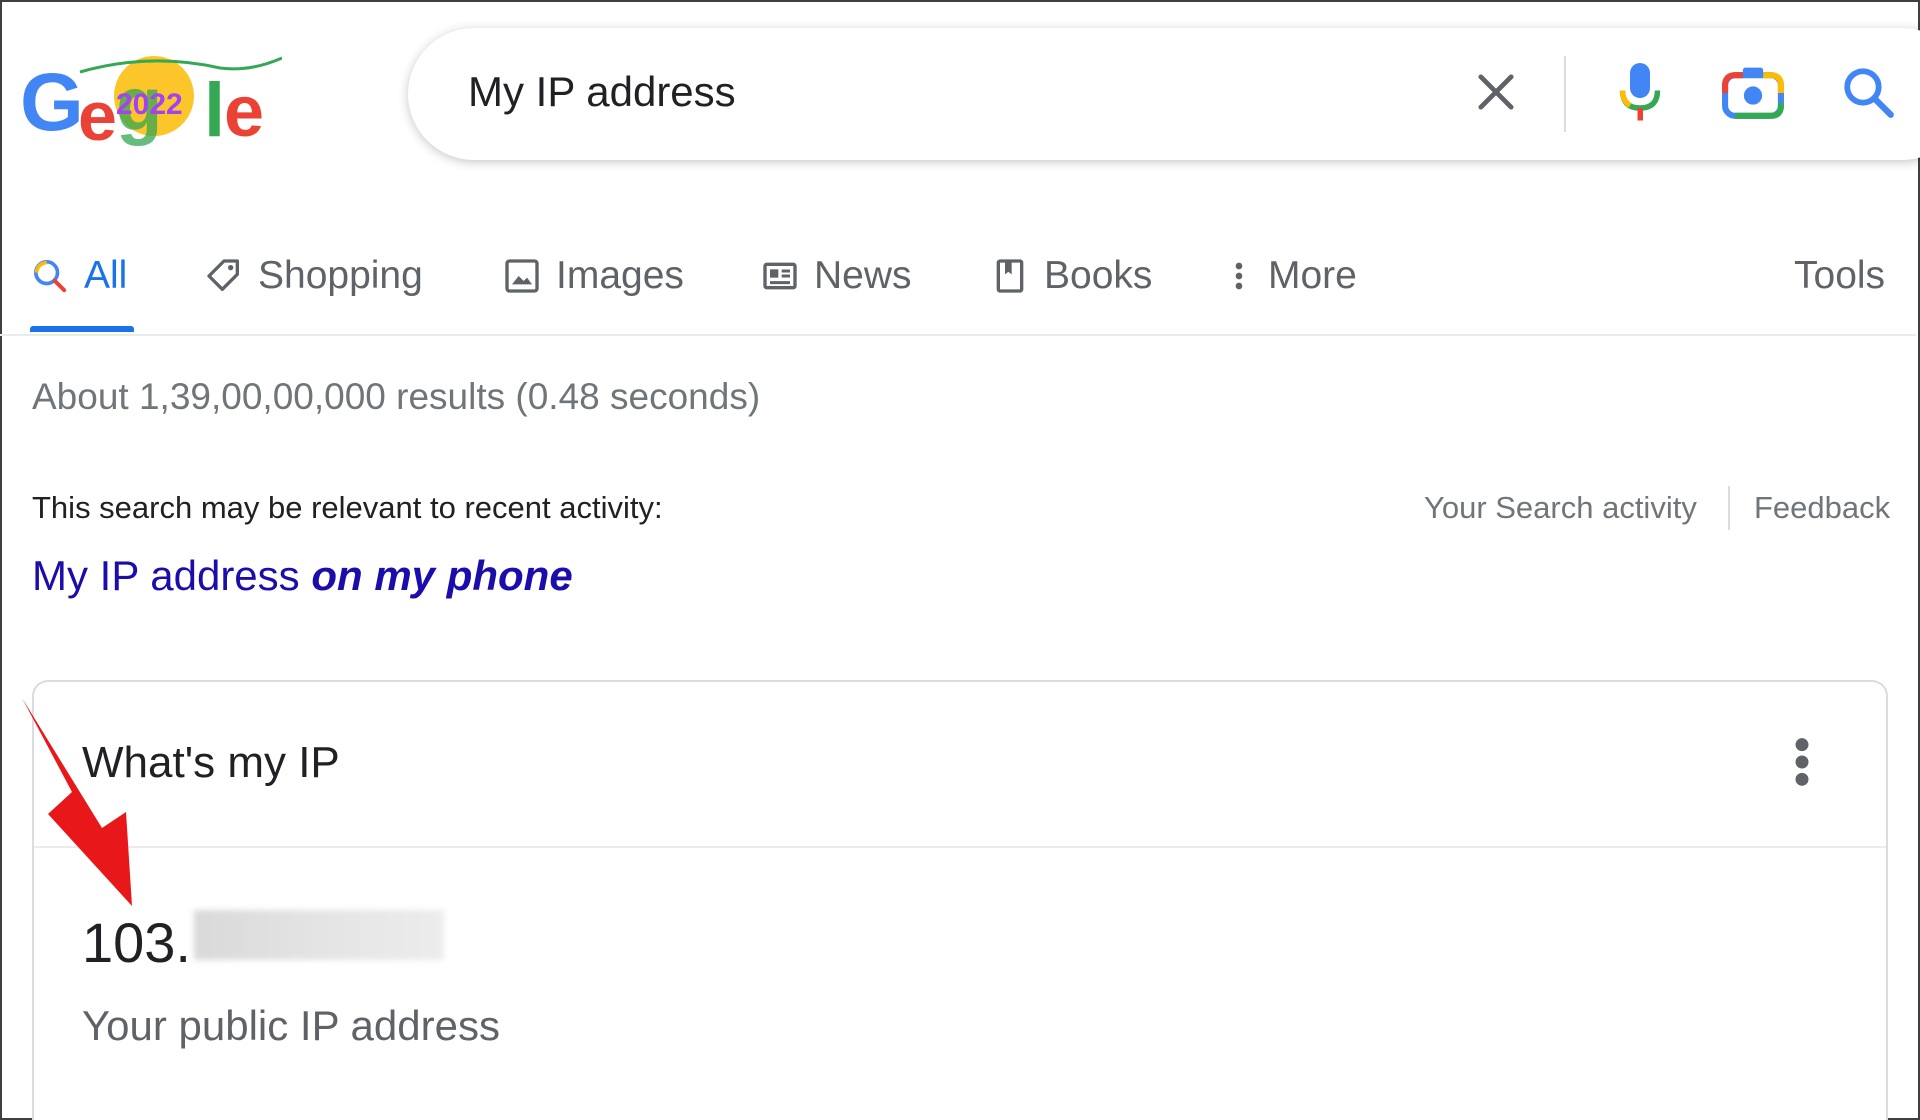 The height and width of the screenshot is (1120, 1920). Describe the element at coordinates (223, 275) in the screenshot. I see `tag-icon` at that location.